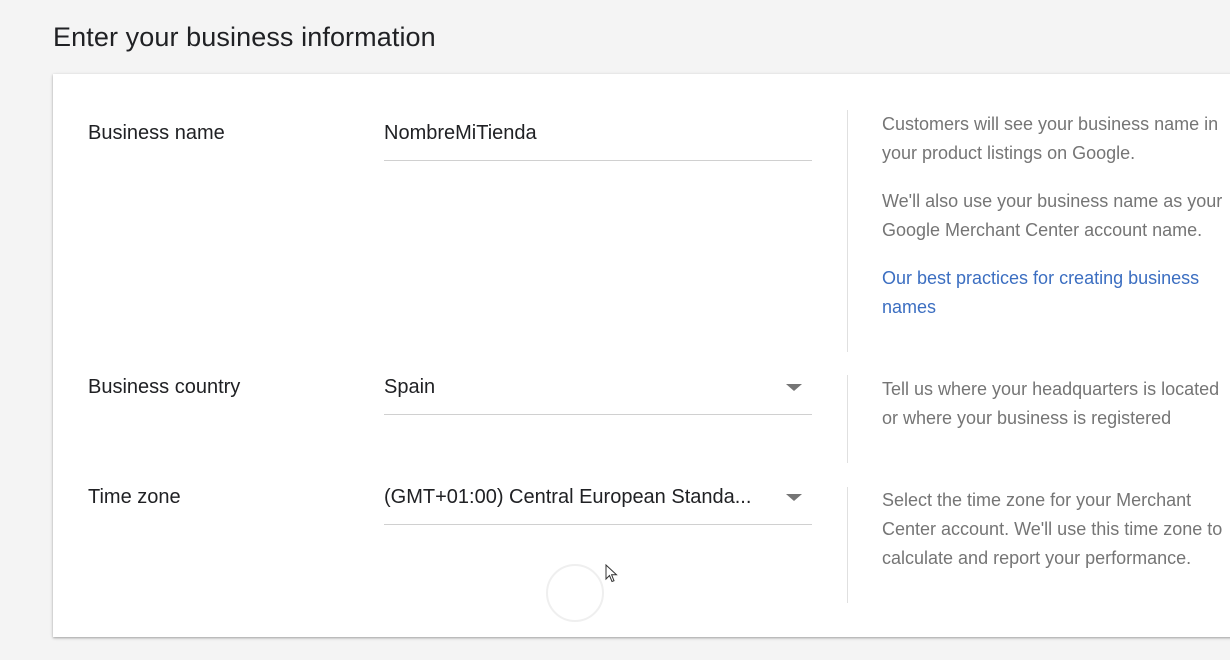 This screenshot has width=1230, height=660. Describe the element at coordinates (410, 387) in the screenshot. I see `business-country-value: Spain` at that location.